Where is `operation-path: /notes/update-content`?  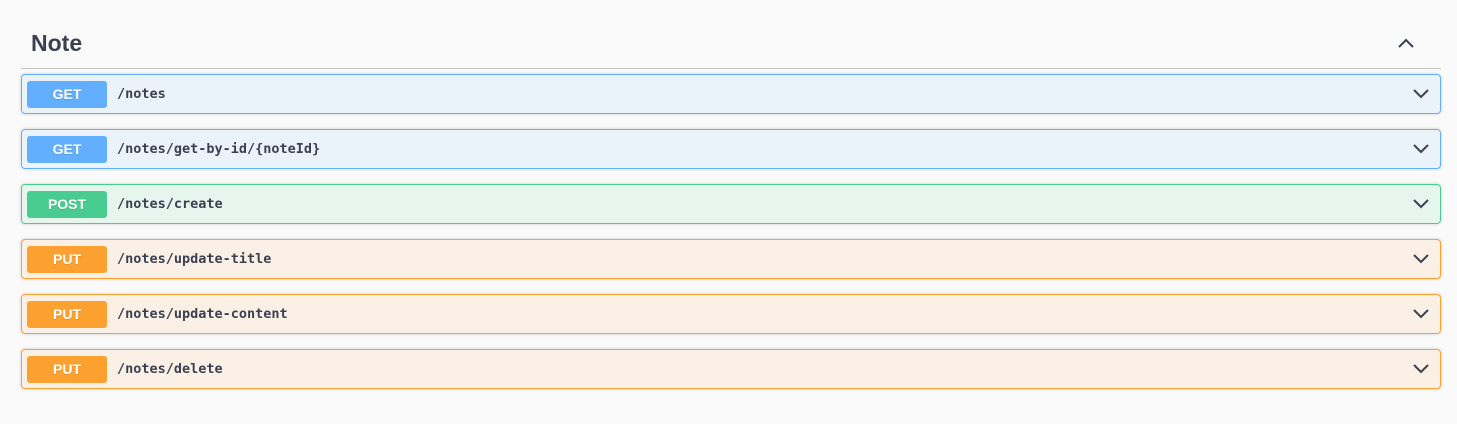 operation-path: /notes/update-content is located at coordinates (202, 314).